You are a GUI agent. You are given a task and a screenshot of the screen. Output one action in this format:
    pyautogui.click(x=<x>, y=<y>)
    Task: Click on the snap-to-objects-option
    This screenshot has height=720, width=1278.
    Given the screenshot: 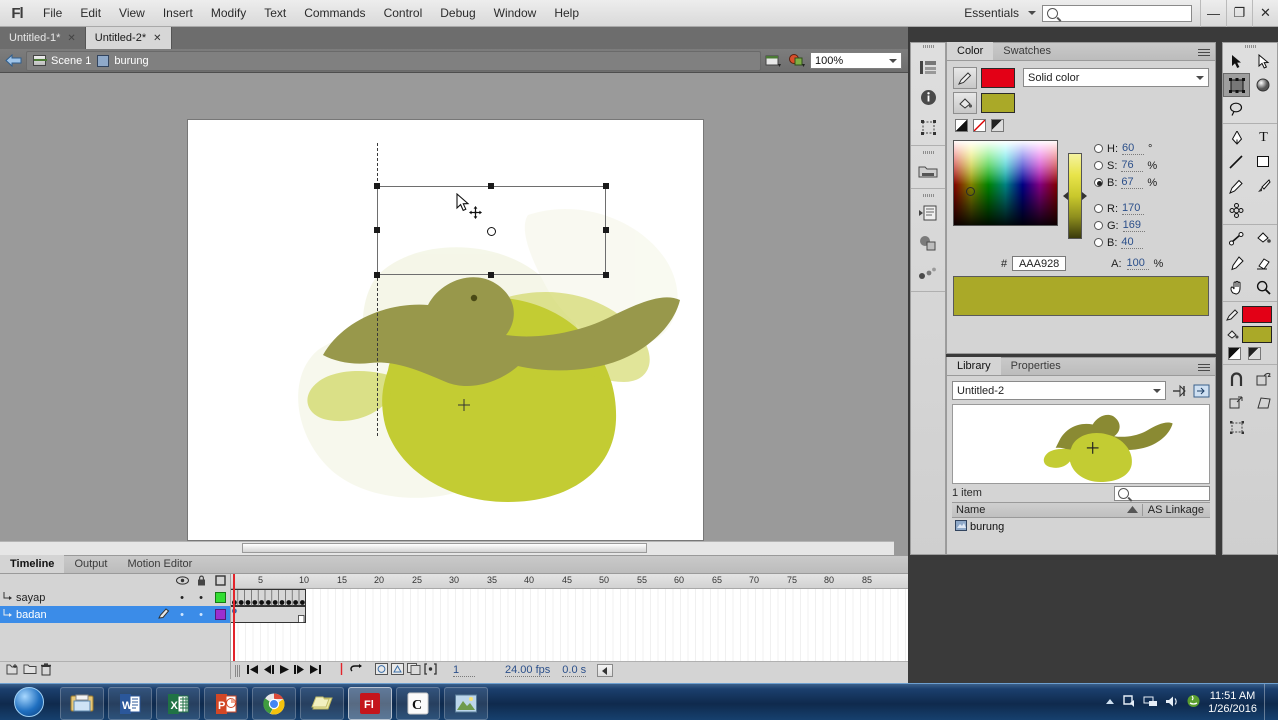 What is the action you would take?
    pyautogui.click(x=1236, y=379)
    